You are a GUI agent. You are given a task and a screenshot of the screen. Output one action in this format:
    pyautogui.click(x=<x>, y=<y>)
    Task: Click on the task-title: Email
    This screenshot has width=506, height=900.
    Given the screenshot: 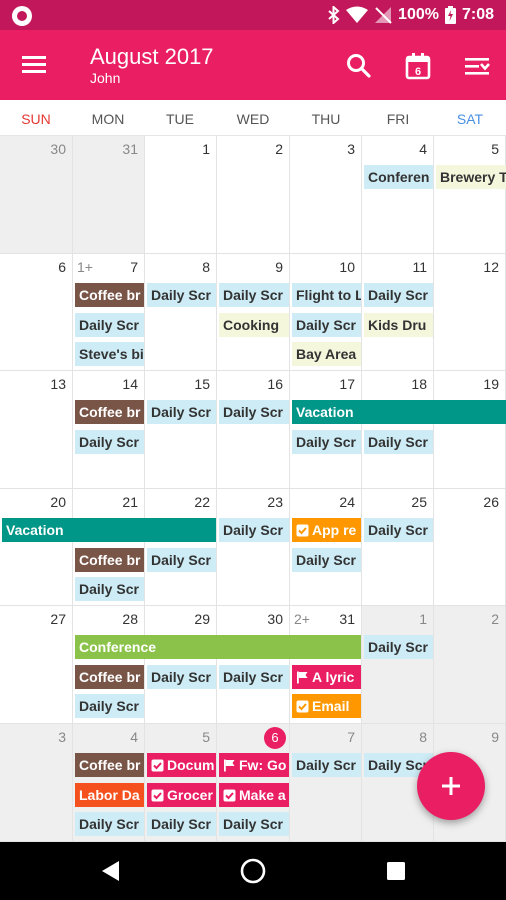 What is the action you would take?
    pyautogui.click(x=331, y=706)
    